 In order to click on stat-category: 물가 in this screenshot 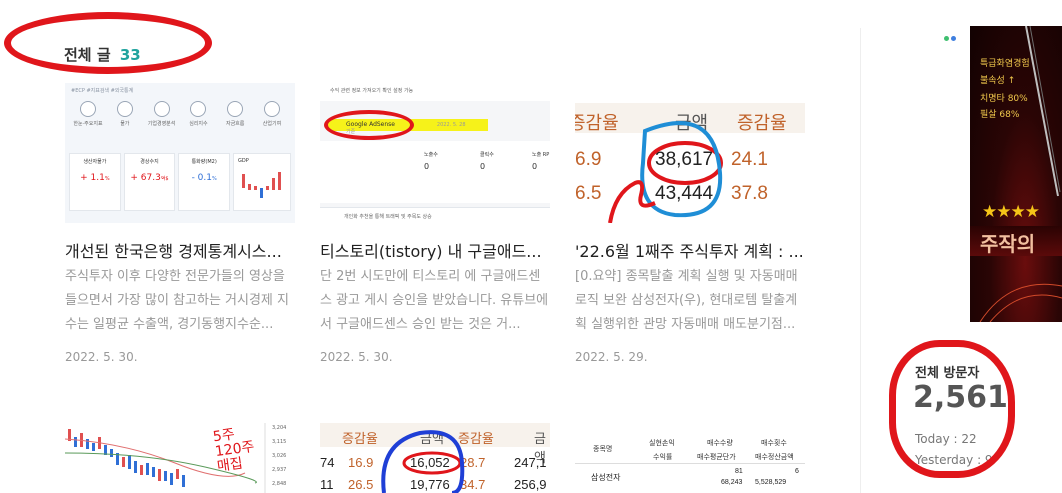, I will do `click(125, 114)`.